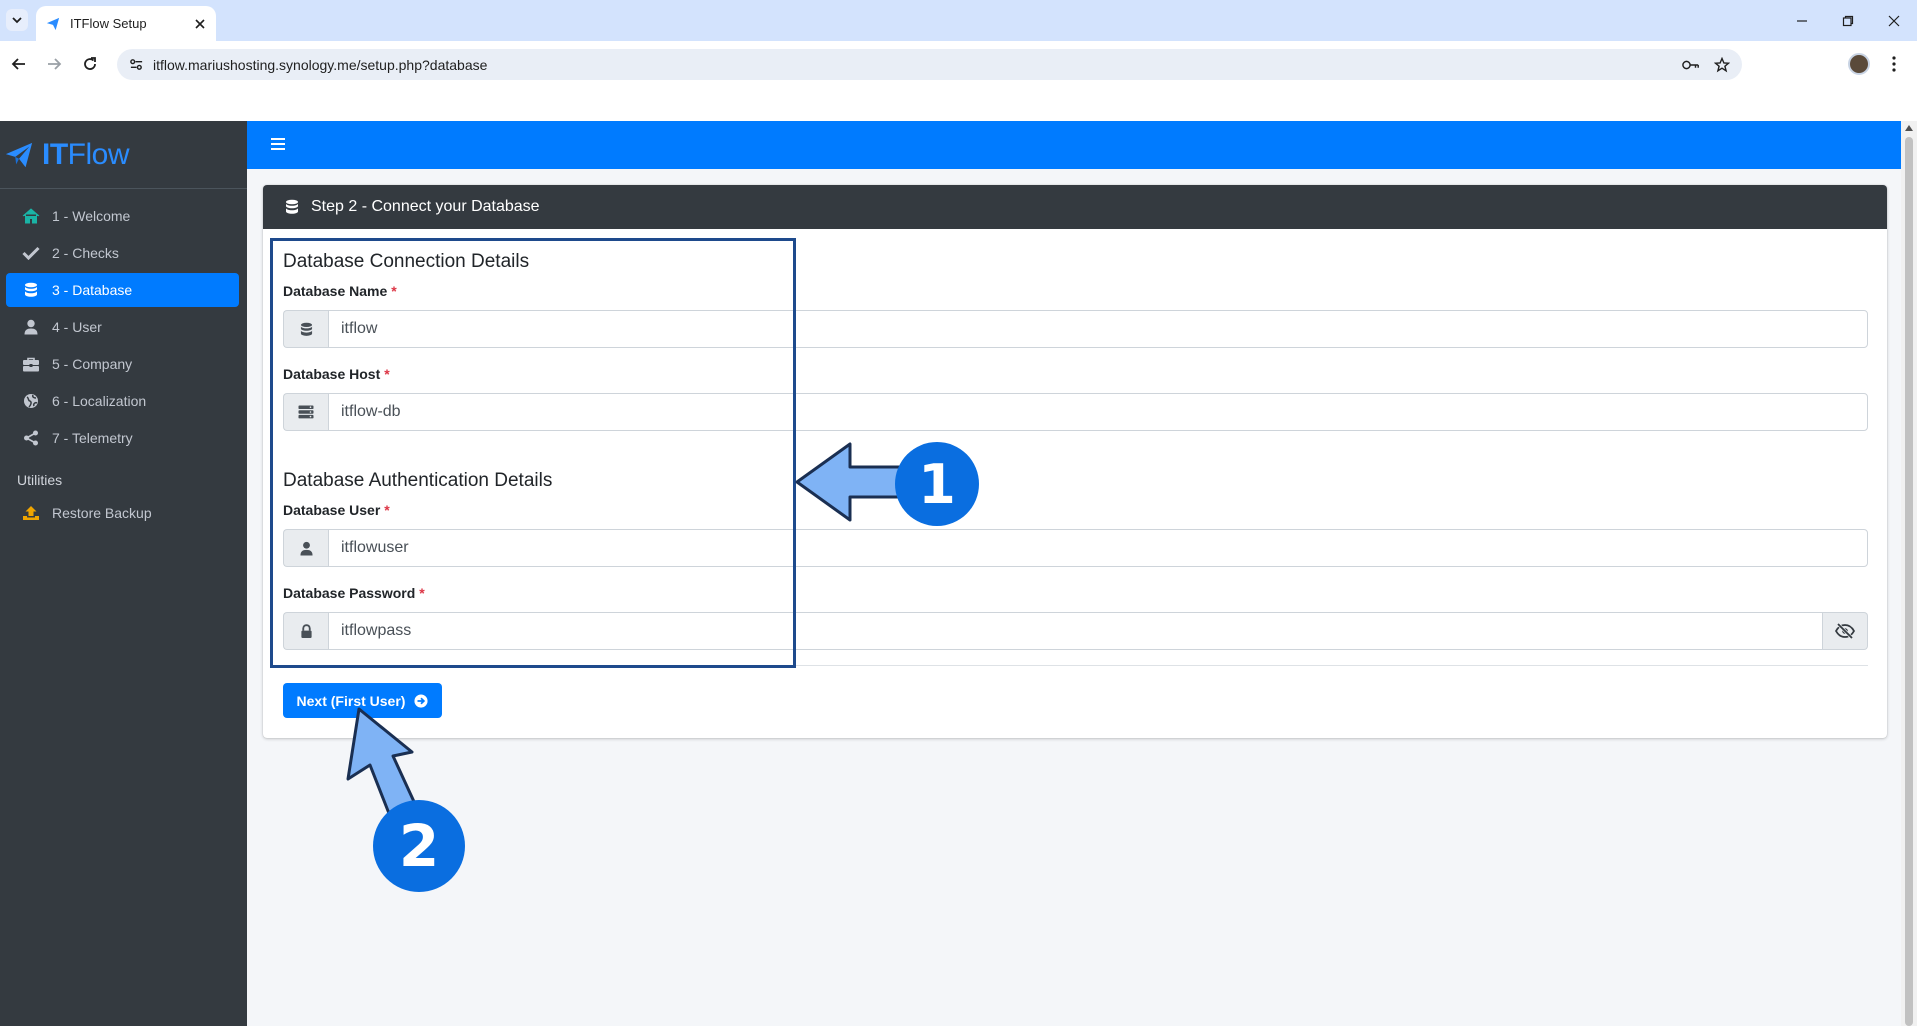 Image resolution: width=1917 pixels, height=1026 pixels. What do you see at coordinates (1074, 145) in the screenshot?
I see `top-navbar` at bounding box center [1074, 145].